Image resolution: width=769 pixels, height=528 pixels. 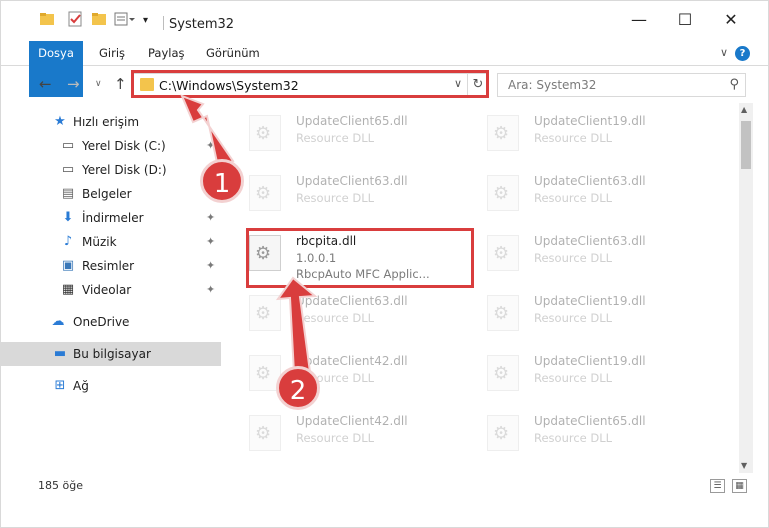 I want to click on sidebar-item-label: İndirmeler, so click(x=113, y=218).